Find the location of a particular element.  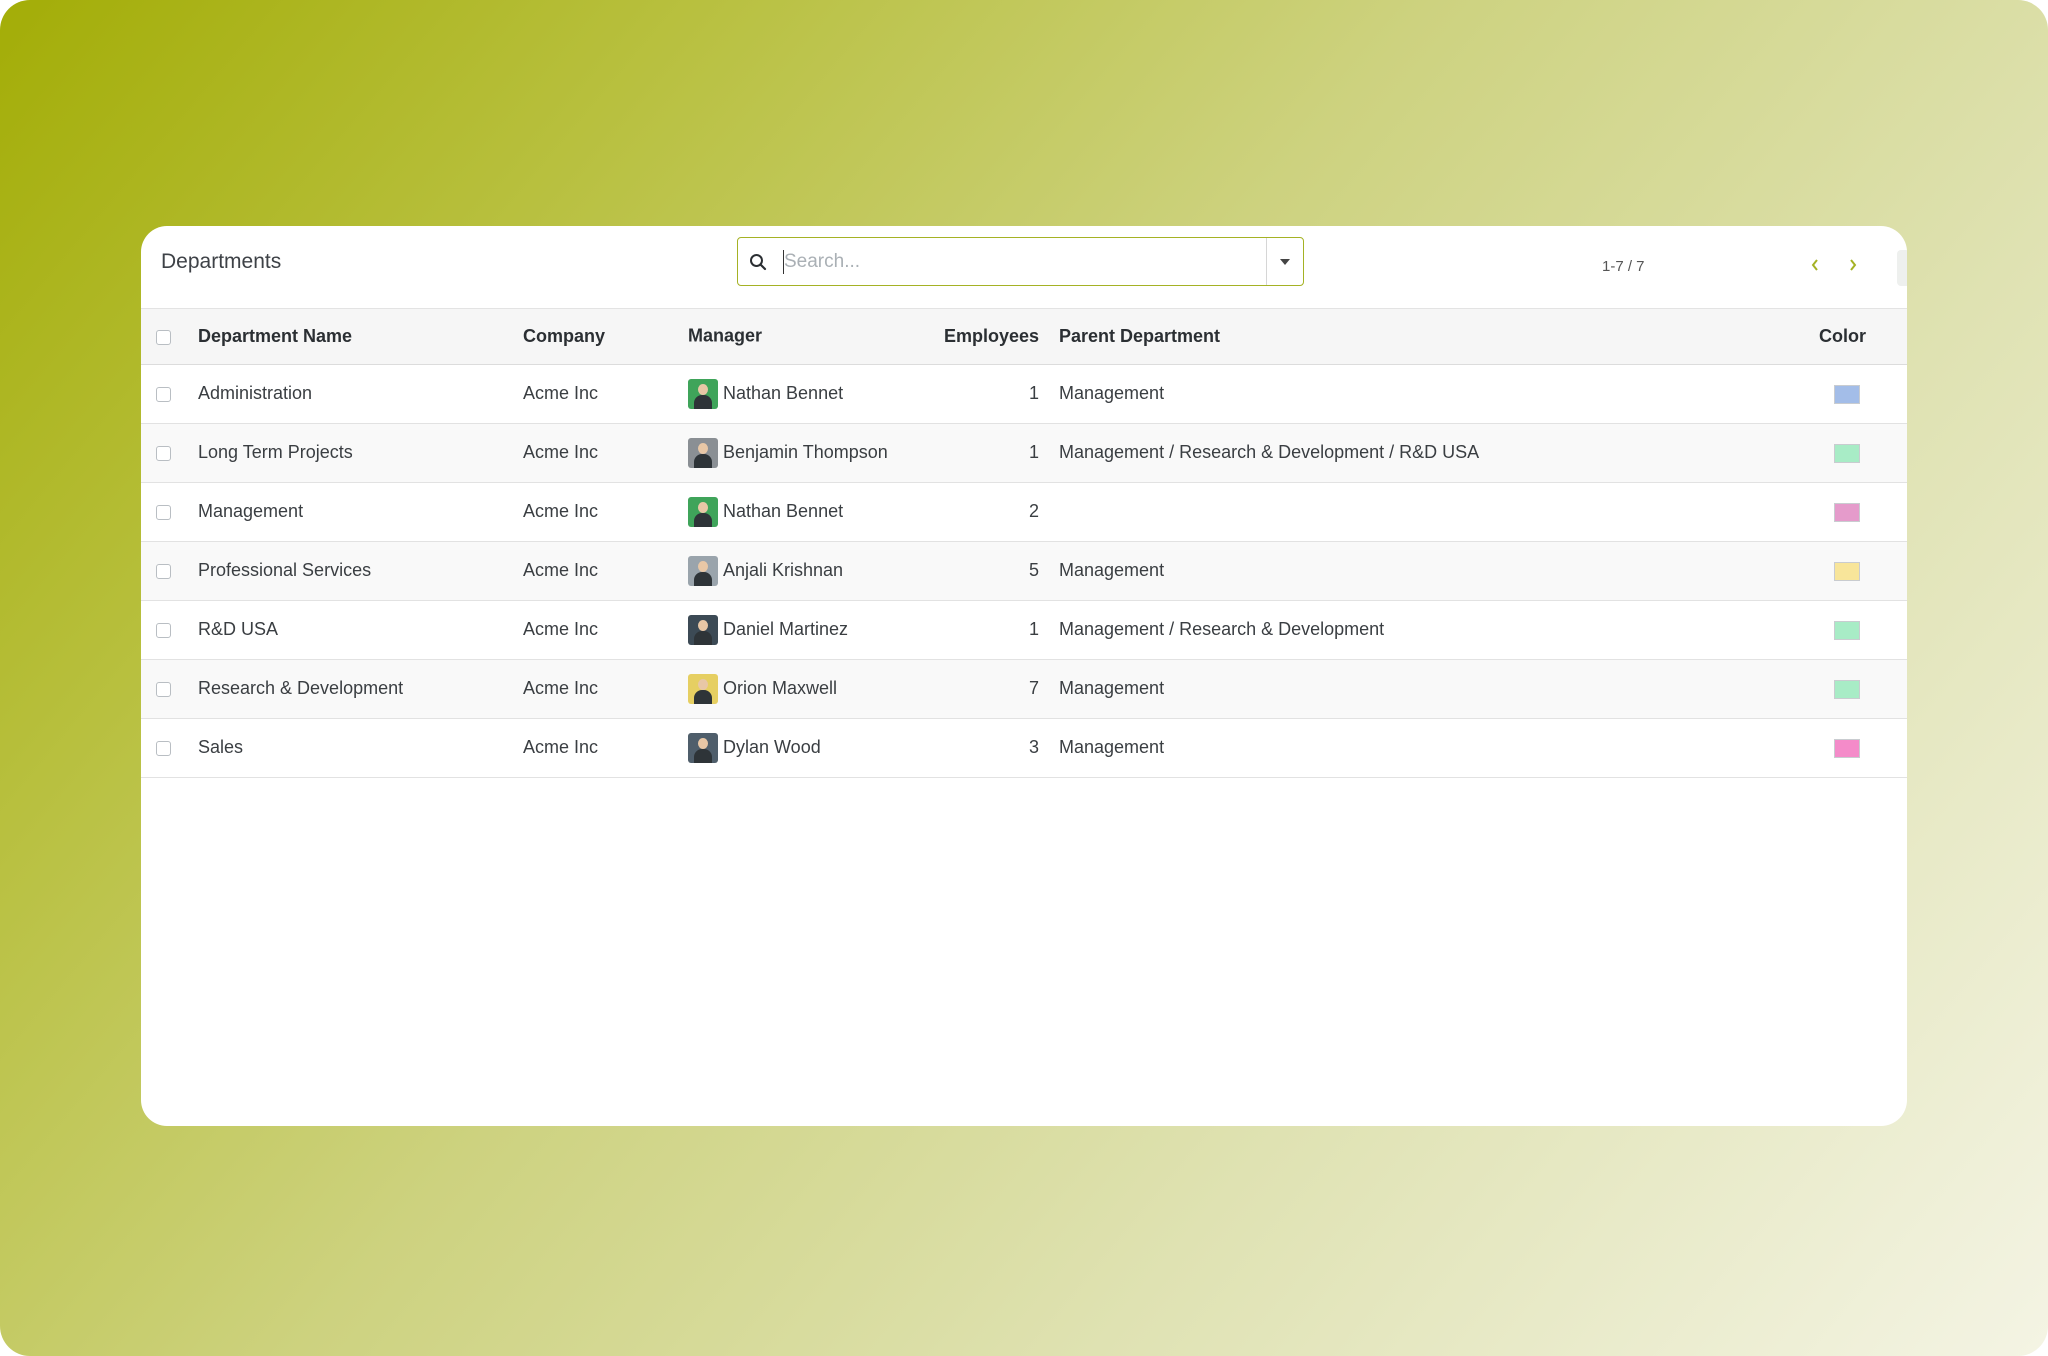

pager-next-button is located at coordinates (1853, 265).